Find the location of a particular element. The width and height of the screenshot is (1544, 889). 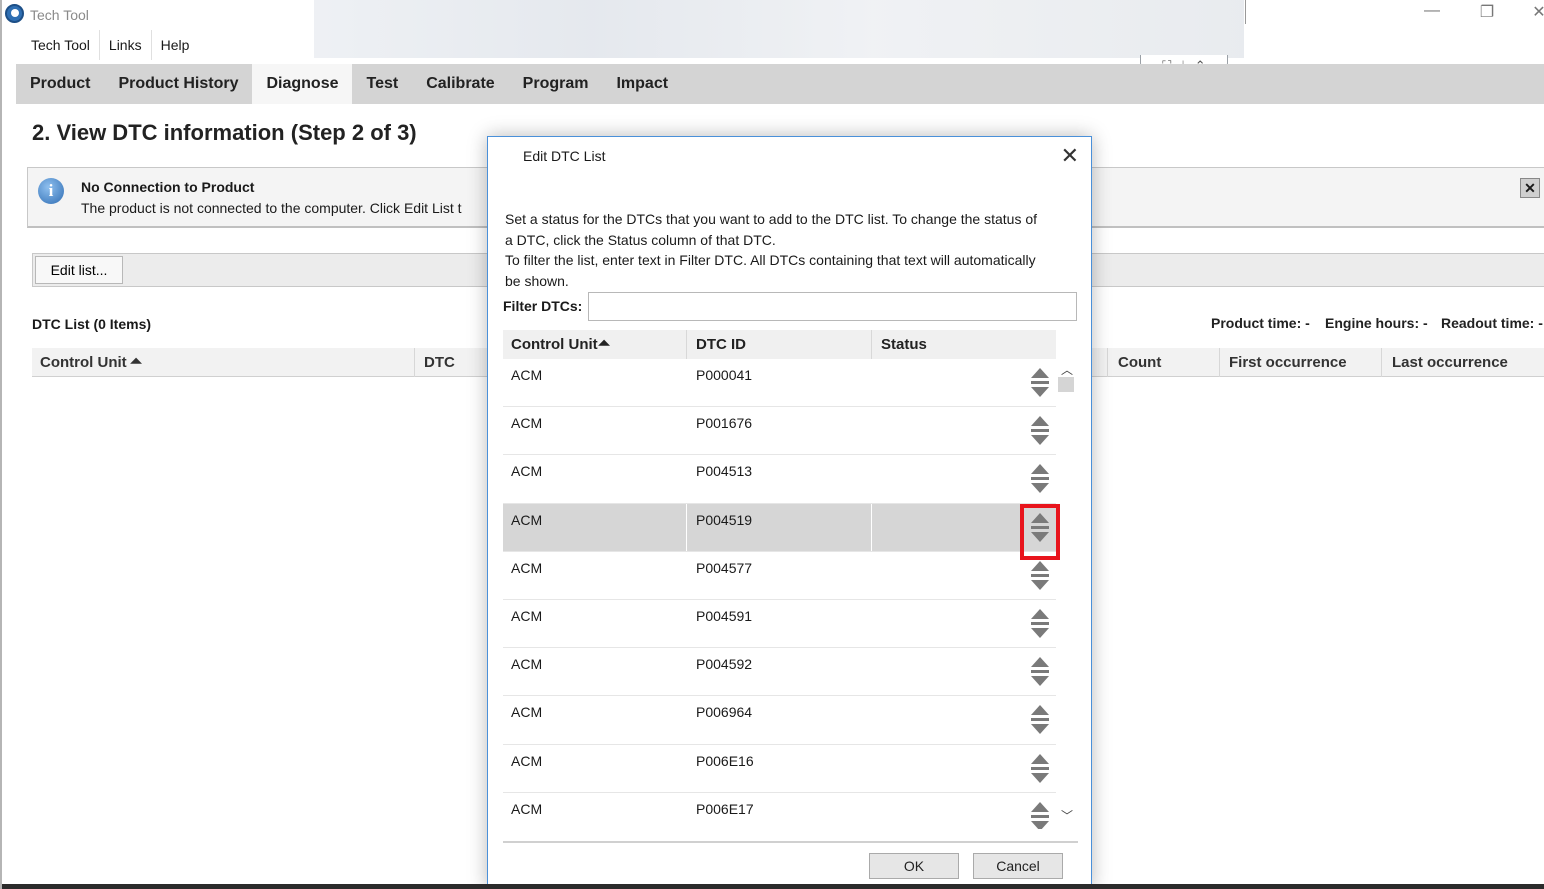

dtc-row: ACM P004577 is located at coordinates (779, 575).